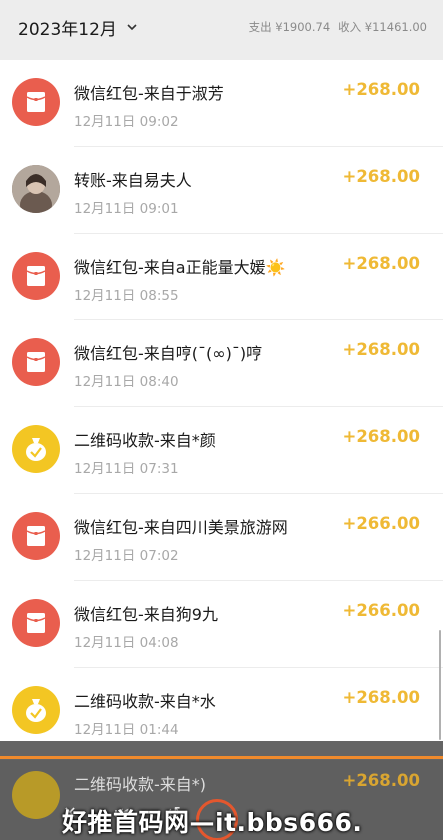 The width and height of the screenshot is (443, 840). I want to click on transaction-title: 二维码收款-来自*), so click(140, 784).